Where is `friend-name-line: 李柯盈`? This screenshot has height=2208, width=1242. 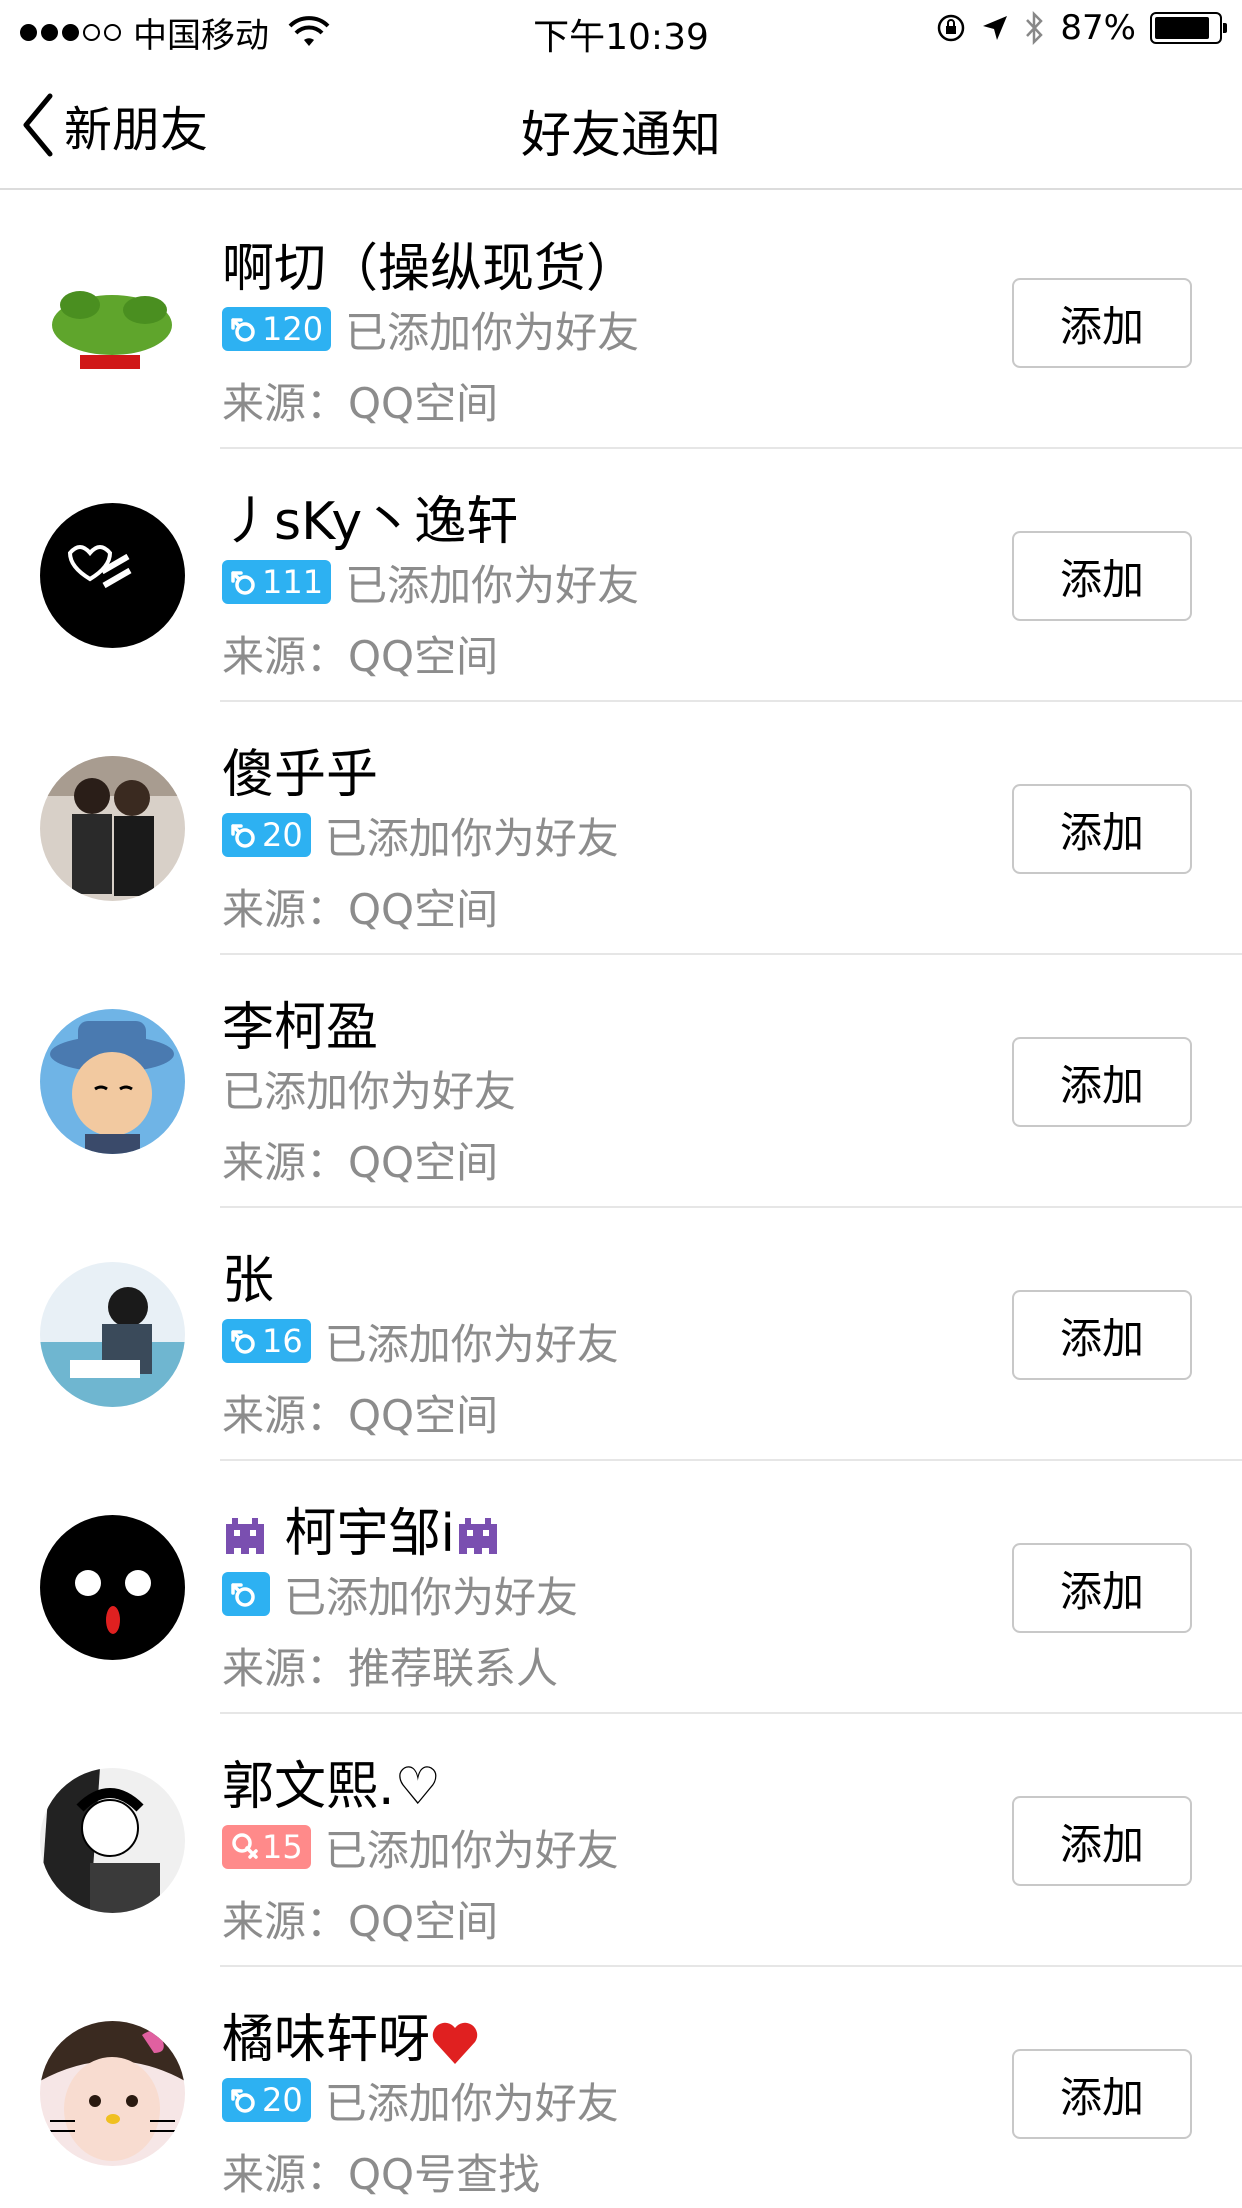 friend-name-line: 李柯盈 is located at coordinates (300, 1022).